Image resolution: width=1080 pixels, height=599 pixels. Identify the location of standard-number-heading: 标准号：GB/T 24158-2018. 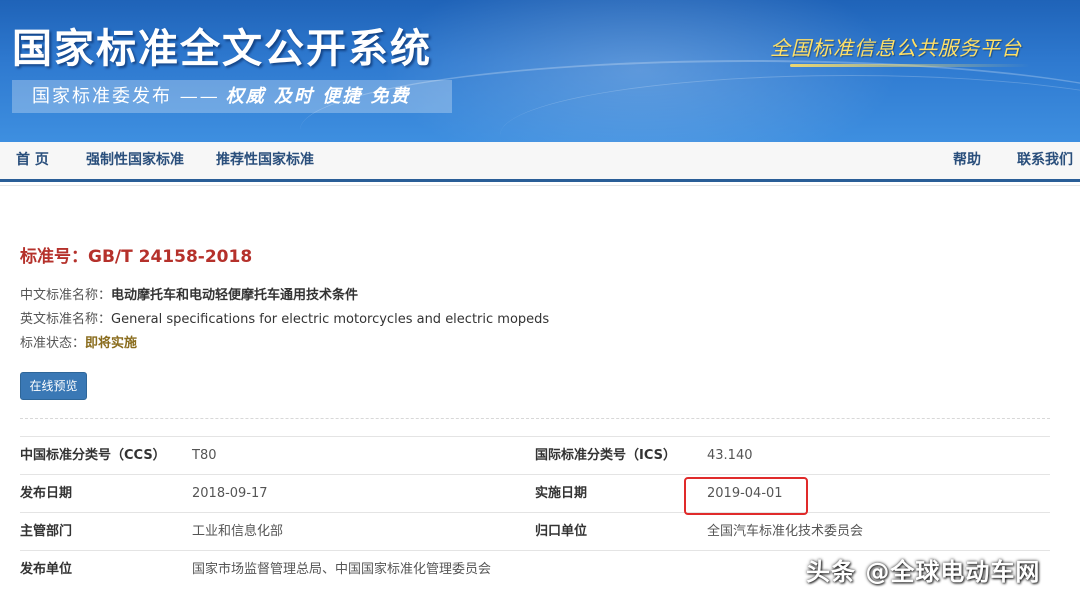
(136, 254).